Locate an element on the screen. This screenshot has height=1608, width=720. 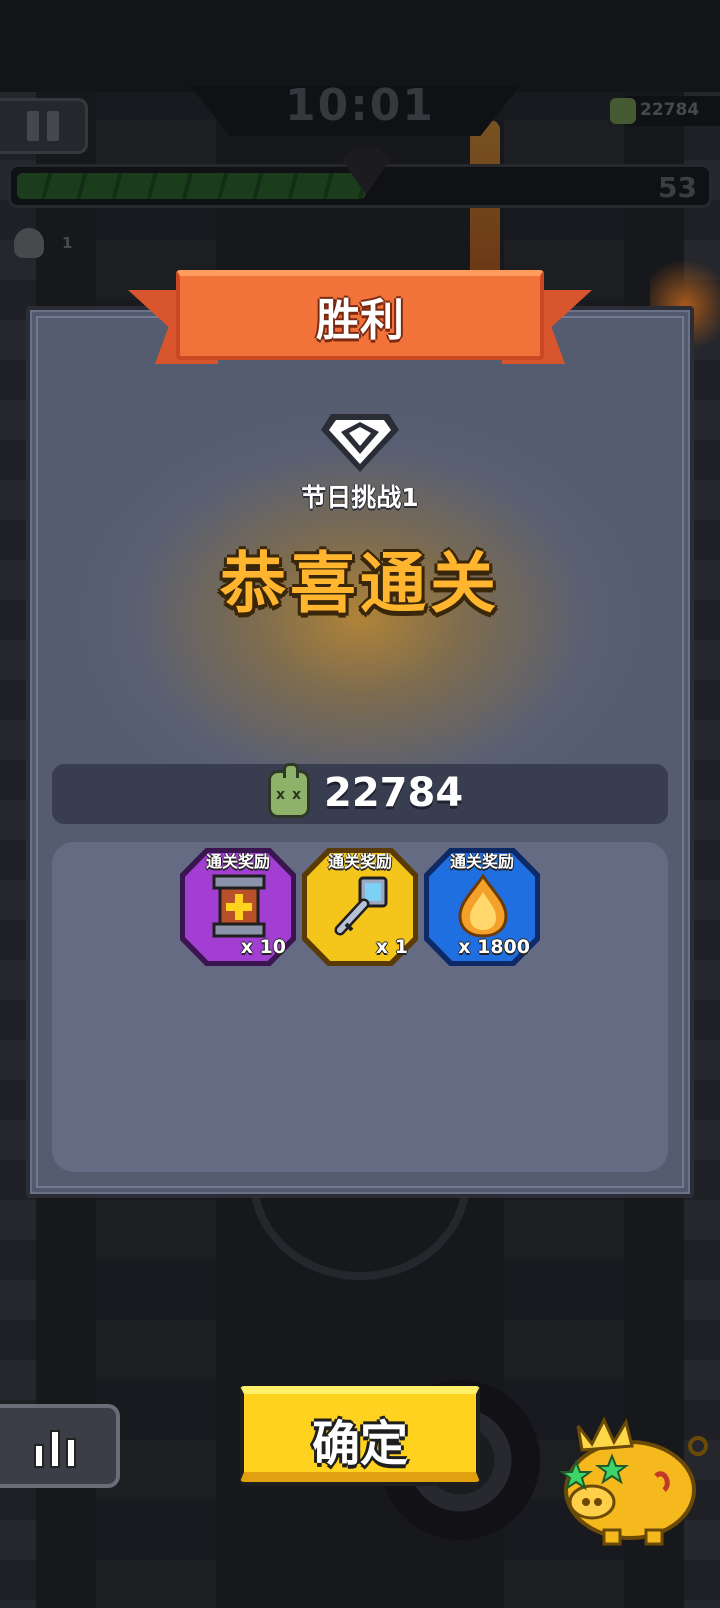
reward-quantity: x 1800 is located at coordinates (494, 947).